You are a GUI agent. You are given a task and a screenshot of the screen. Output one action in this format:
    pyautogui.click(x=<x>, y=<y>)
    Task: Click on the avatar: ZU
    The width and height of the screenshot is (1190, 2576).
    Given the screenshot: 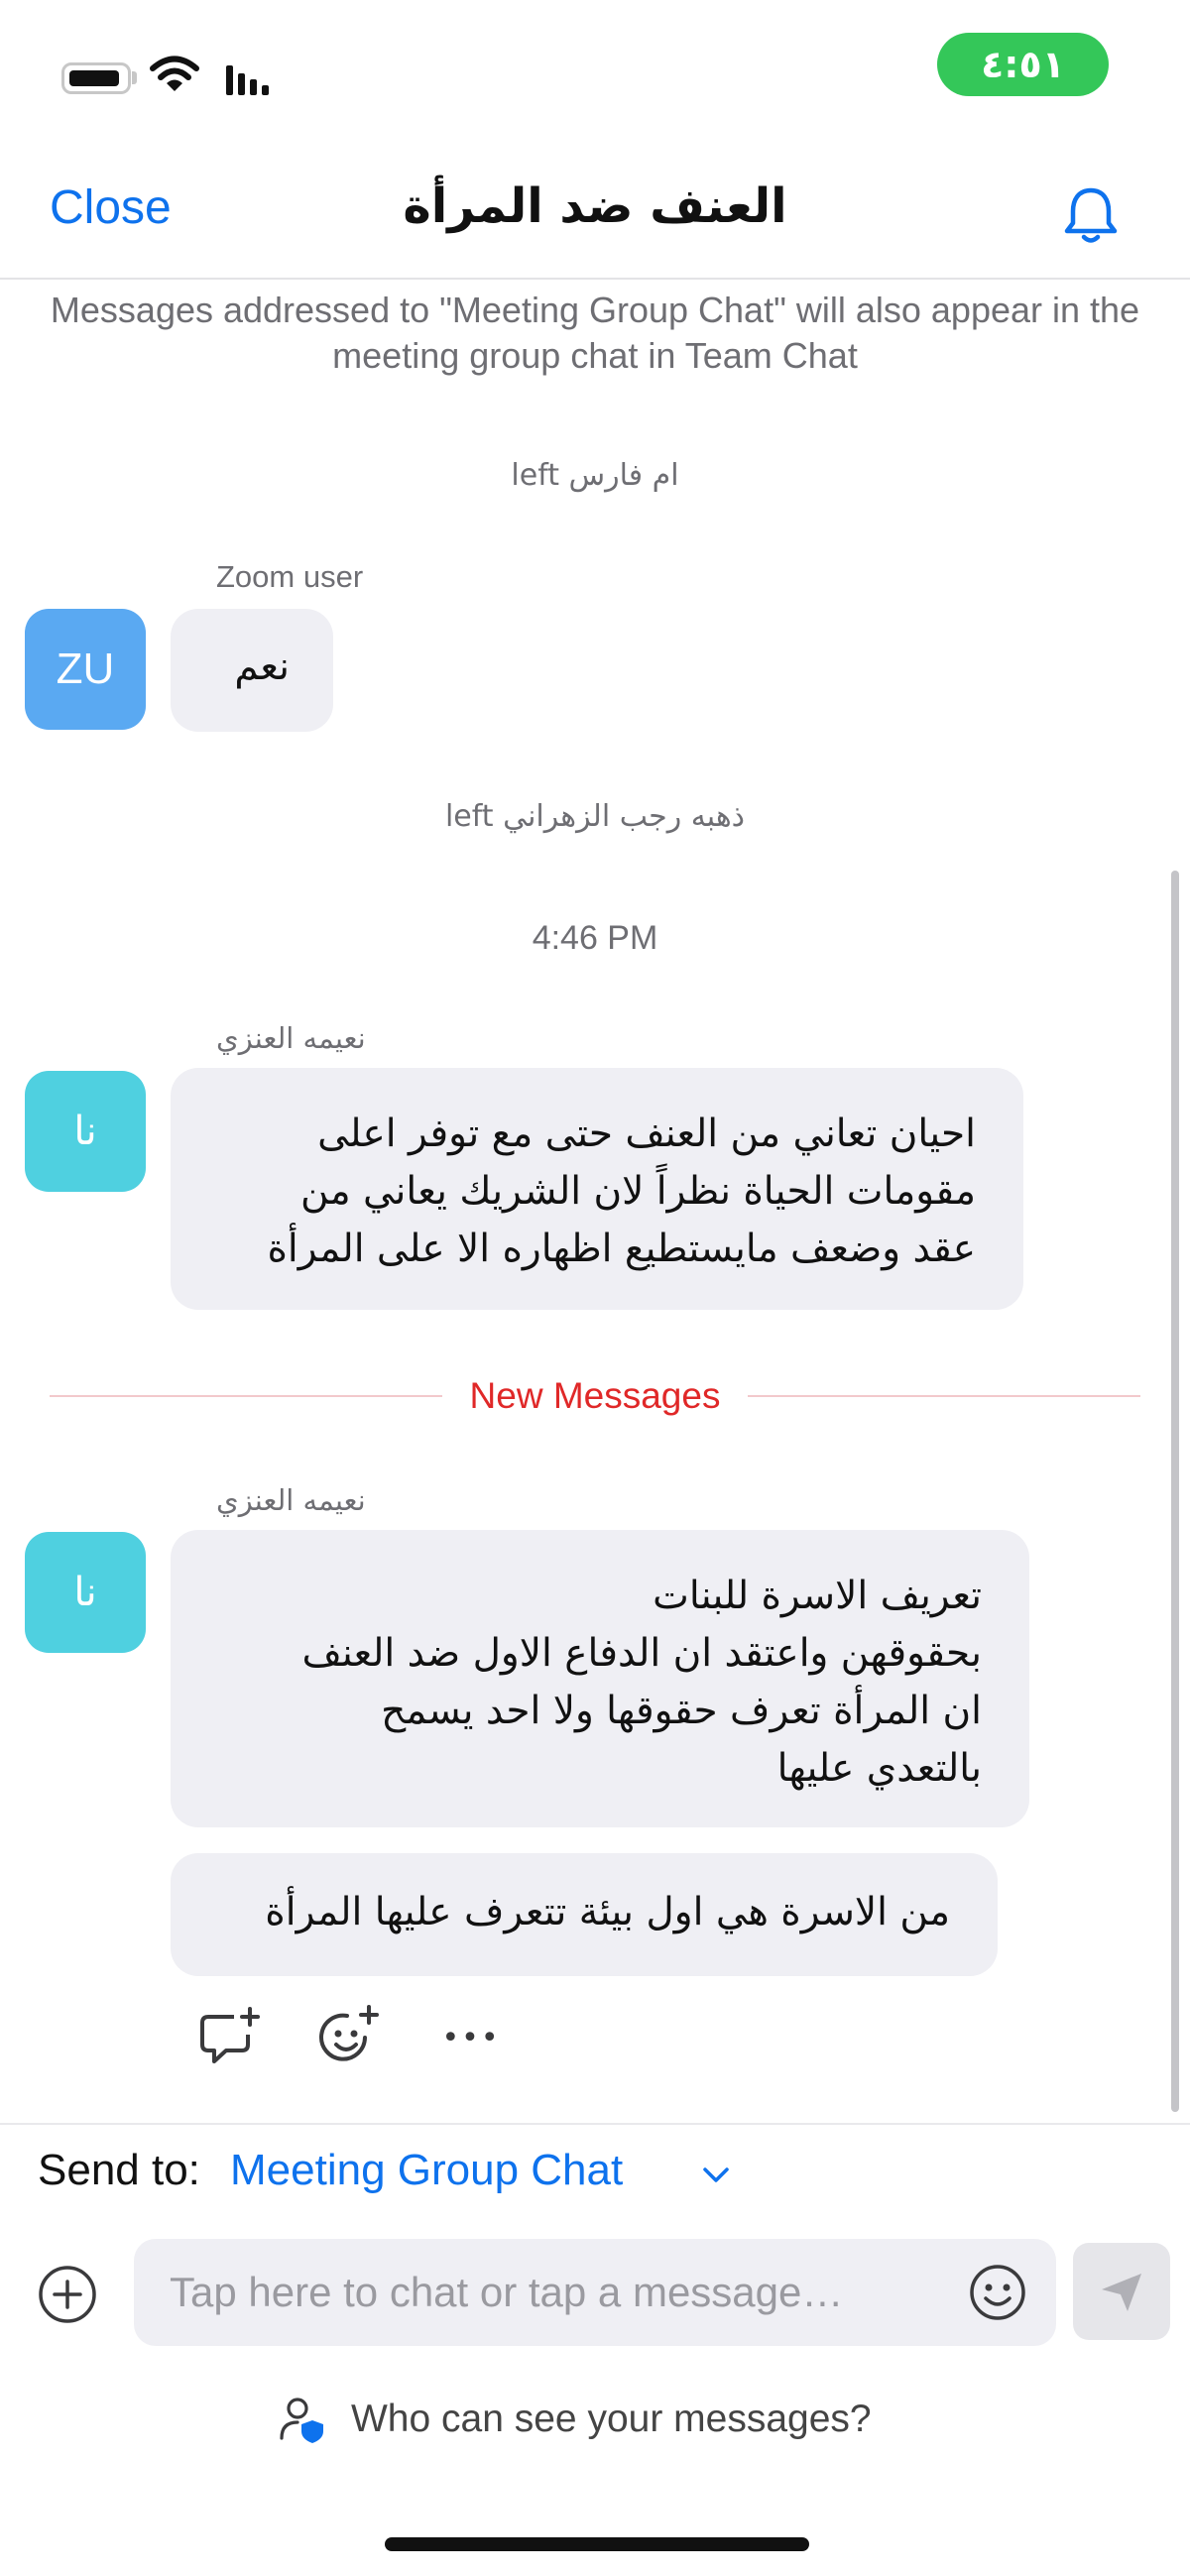 What is the action you would take?
    pyautogui.click(x=85, y=670)
    